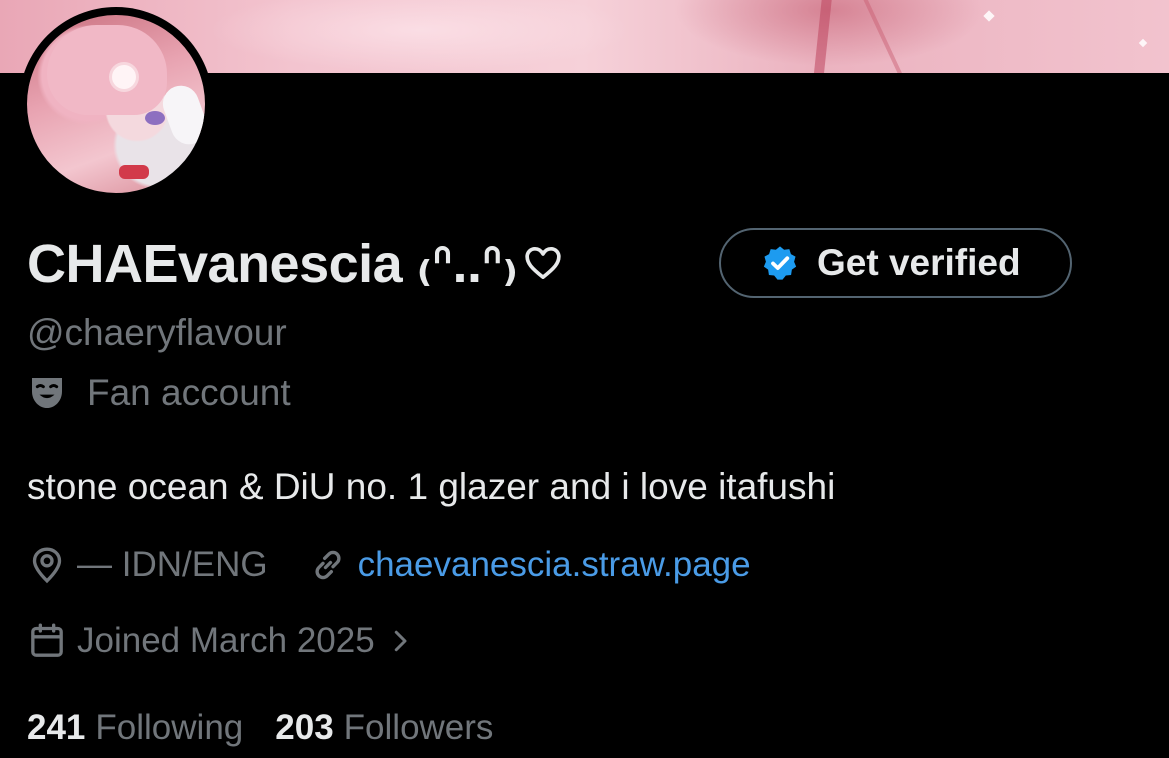 The image size is (1169, 758). I want to click on display-name: CHAEvanescia ₍ᐢ..ᐢ₎, so click(272, 263).